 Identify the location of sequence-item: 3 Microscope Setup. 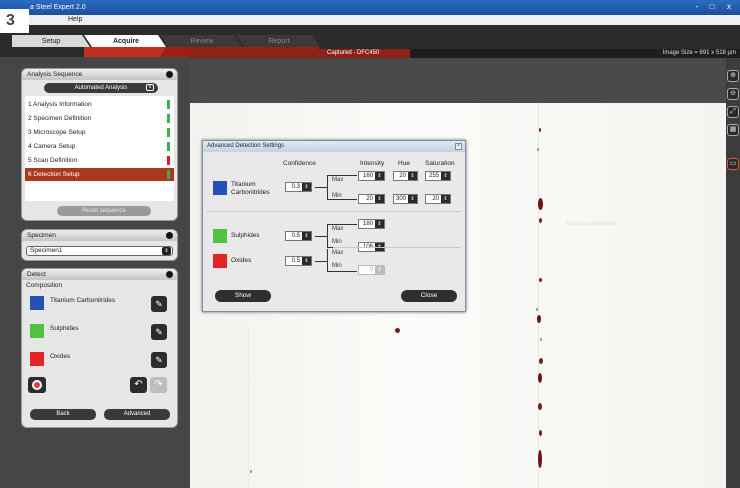
(99, 132).